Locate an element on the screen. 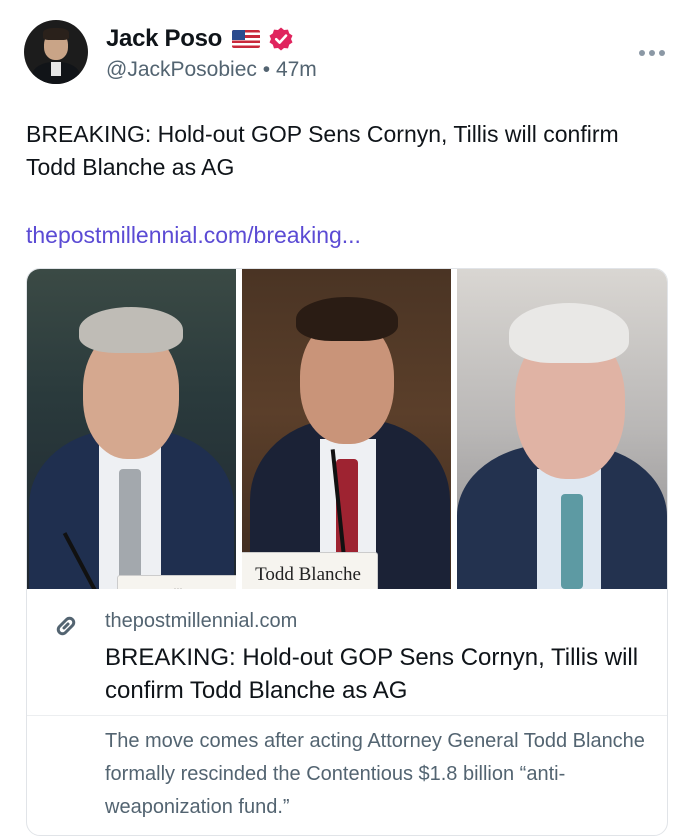 The image size is (693, 840). verified-badge-icon is located at coordinates (281, 39).